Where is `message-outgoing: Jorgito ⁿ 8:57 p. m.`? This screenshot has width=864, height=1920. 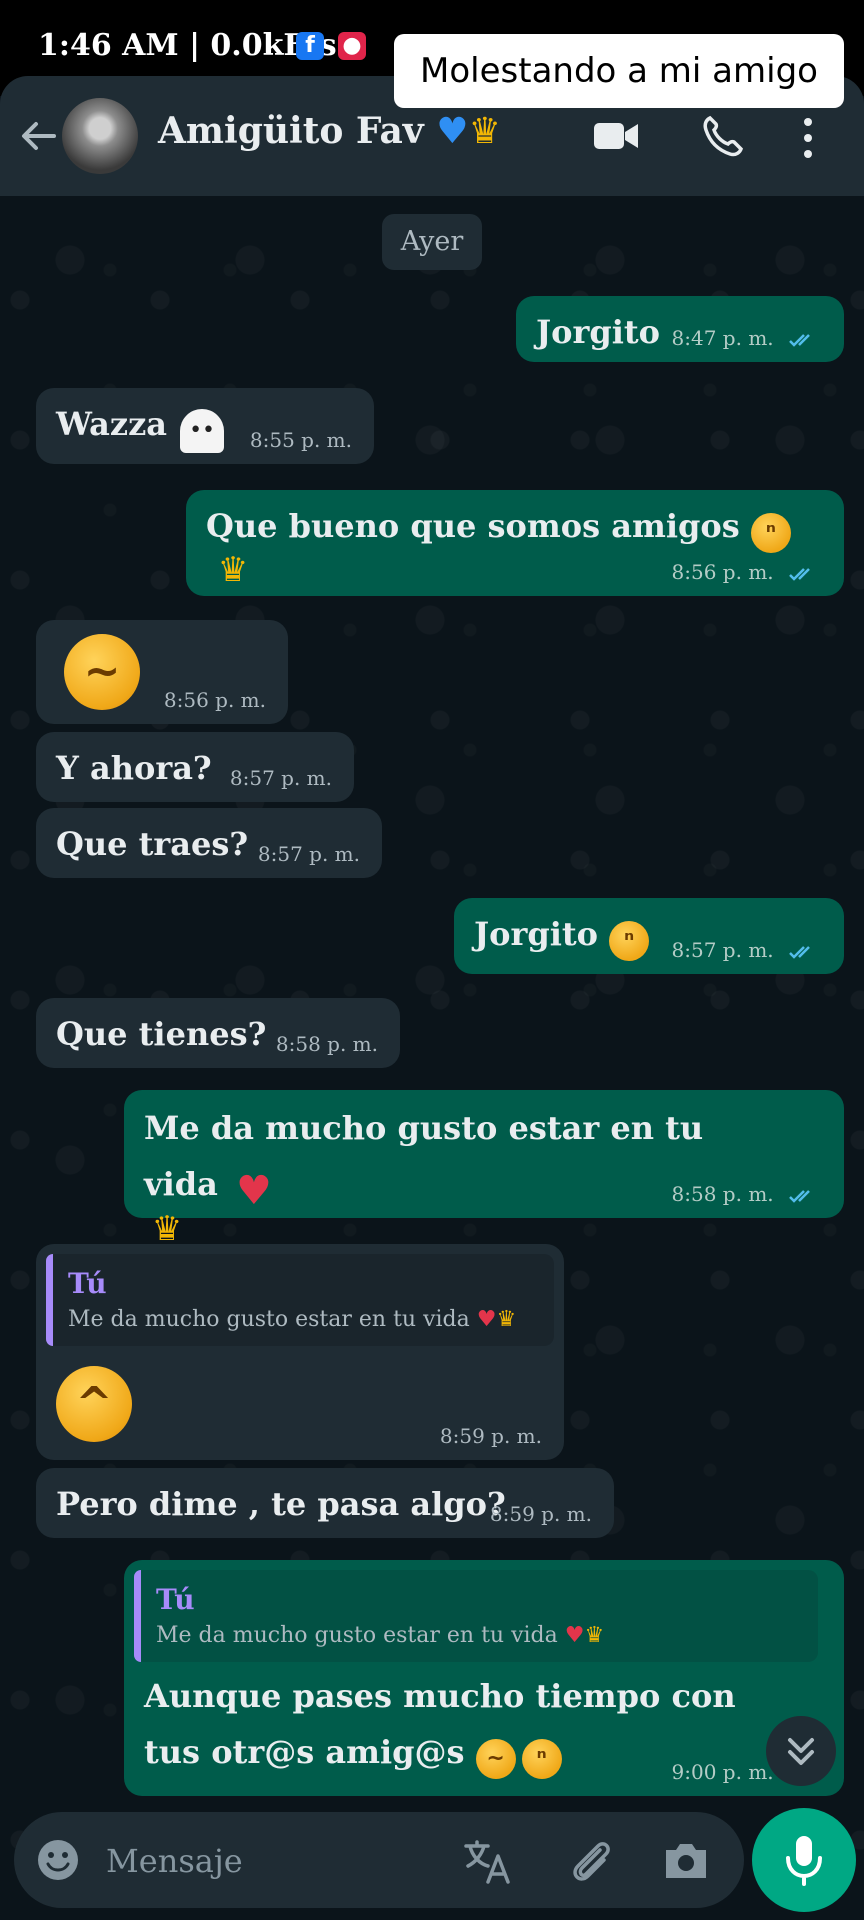
message-outgoing: Jorgito ⁿ 8:57 p. m. is located at coordinates (649, 936).